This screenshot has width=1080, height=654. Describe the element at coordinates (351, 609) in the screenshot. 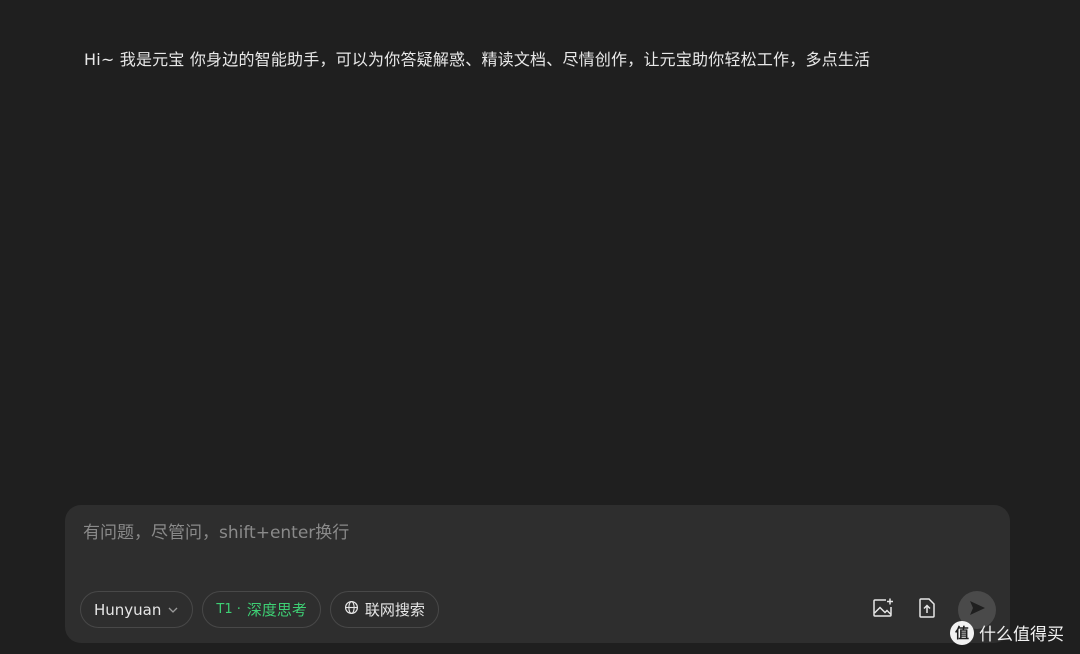

I see `globe-icon` at that location.